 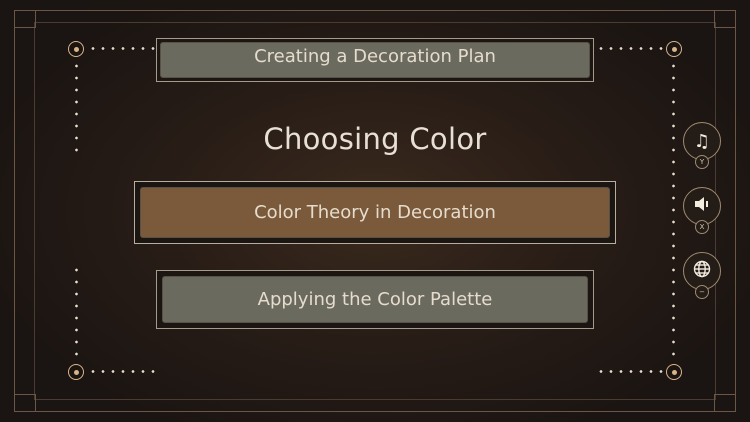 What do you see at coordinates (76, 312) in the screenshot?
I see `dotted-line-left-lower` at bounding box center [76, 312].